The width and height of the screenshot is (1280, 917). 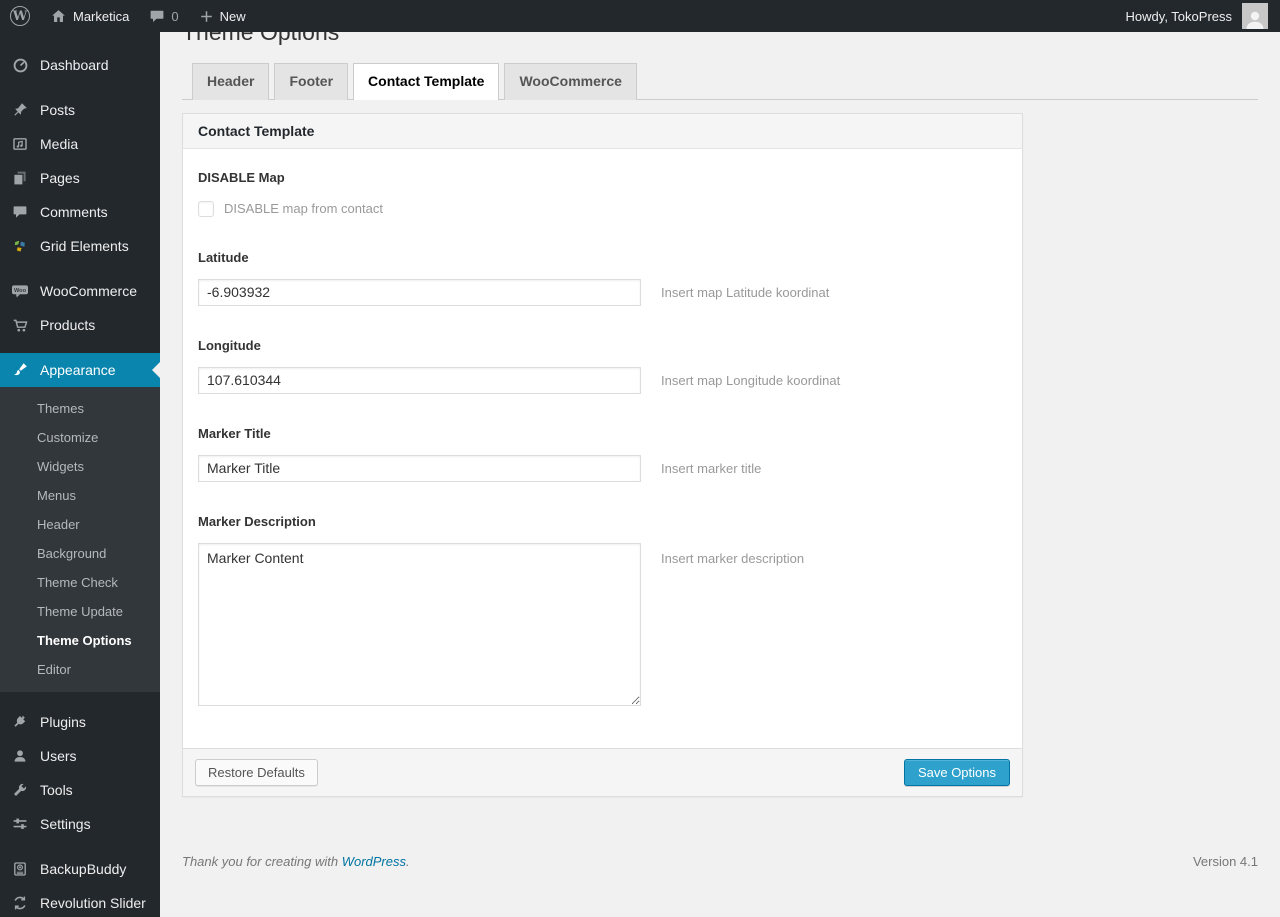 What do you see at coordinates (570, 81) in the screenshot?
I see `tab-woocommerce: WooCommerce` at bounding box center [570, 81].